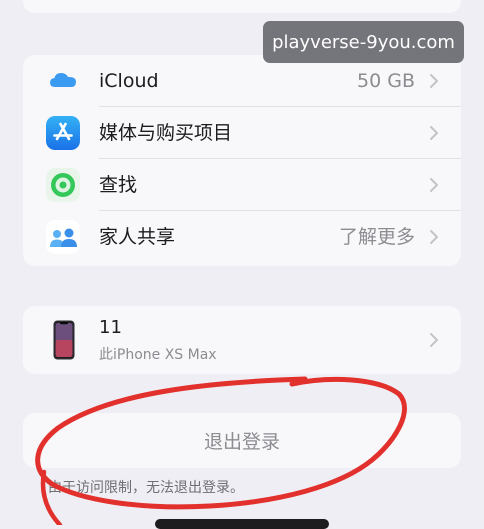 The height and width of the screenshot is (529, 484). Describe the element at coordinates (63, 185) in the screenshot. I see `find-my-icon` at that location.